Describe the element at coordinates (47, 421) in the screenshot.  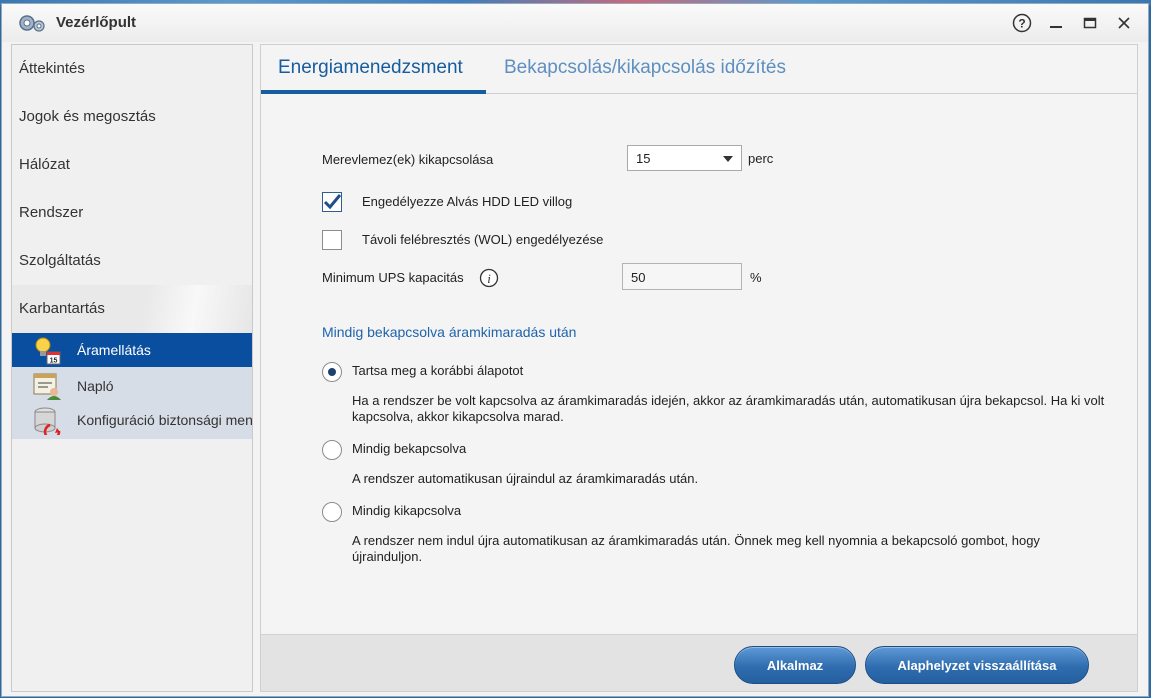
I see `config-backup-icon` at that location.